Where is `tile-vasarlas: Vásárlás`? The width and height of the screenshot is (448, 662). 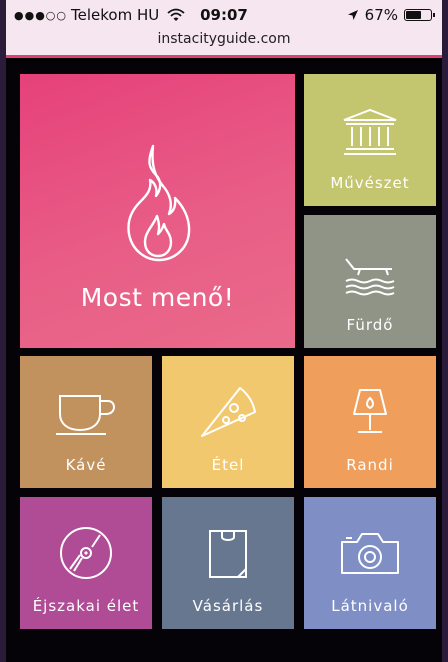 tile-vasarlas: Vásárlás is located at coordinates (228, 563).